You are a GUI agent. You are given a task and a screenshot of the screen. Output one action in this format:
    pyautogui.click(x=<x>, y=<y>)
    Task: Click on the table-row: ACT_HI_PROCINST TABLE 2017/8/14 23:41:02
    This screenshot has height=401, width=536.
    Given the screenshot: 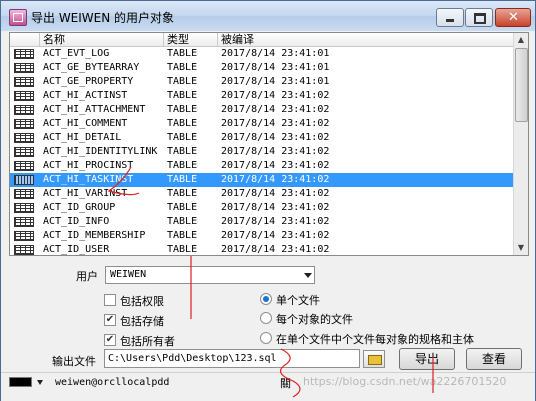 What is the action you would take?
    pyautogui.click(x=261, y=166)
    